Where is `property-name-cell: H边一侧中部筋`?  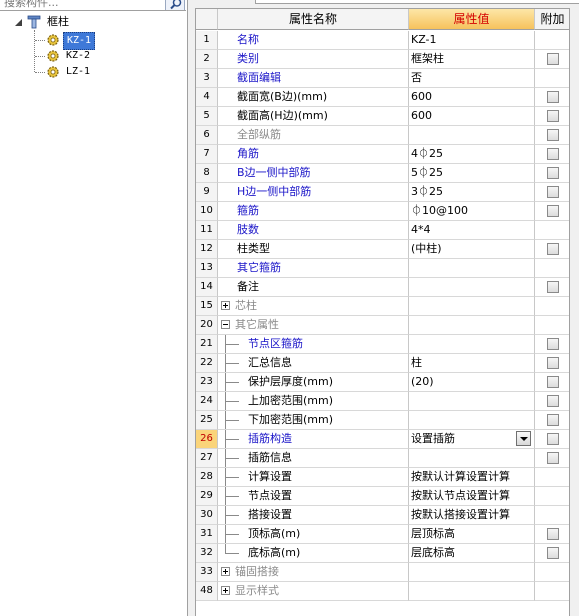
property-name-cell: H边一侧中部筋 is located at coordinates (313, 192).